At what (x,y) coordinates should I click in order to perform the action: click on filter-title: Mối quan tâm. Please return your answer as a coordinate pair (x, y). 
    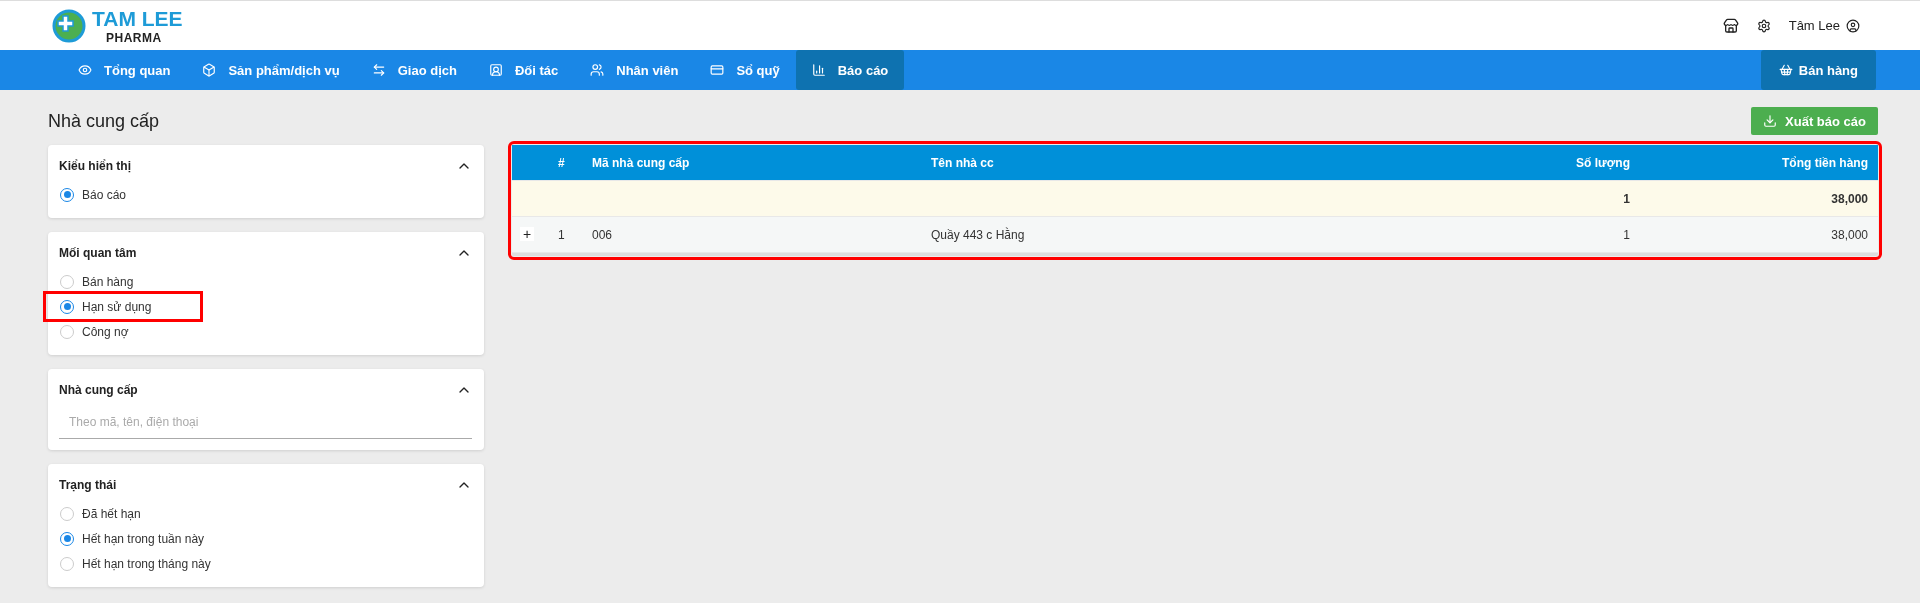
    Looking at the image, I should click on (98, 253).